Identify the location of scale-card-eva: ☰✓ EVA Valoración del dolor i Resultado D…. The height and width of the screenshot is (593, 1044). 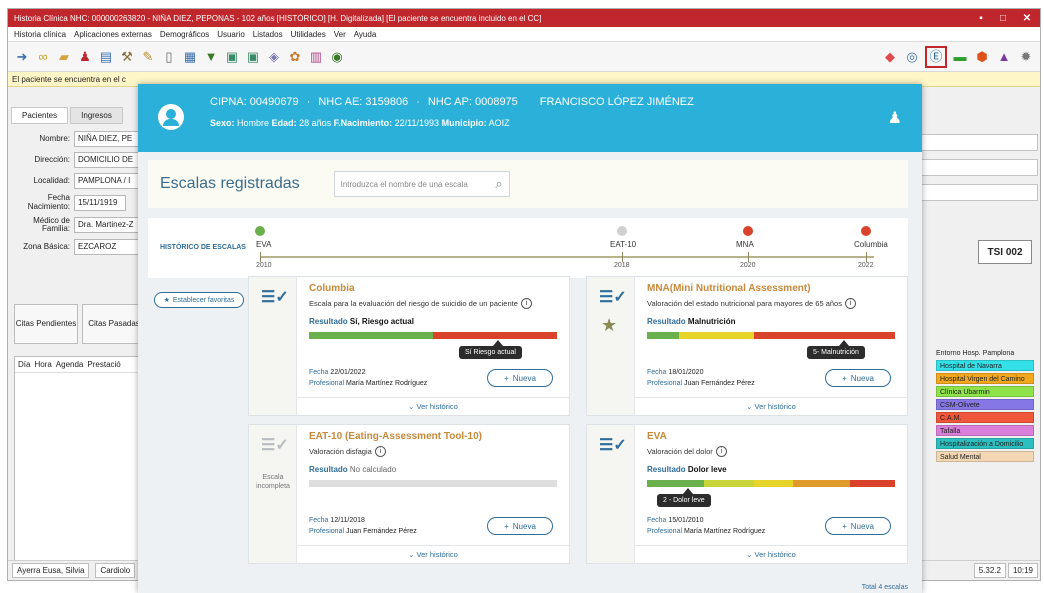
(747, 494).